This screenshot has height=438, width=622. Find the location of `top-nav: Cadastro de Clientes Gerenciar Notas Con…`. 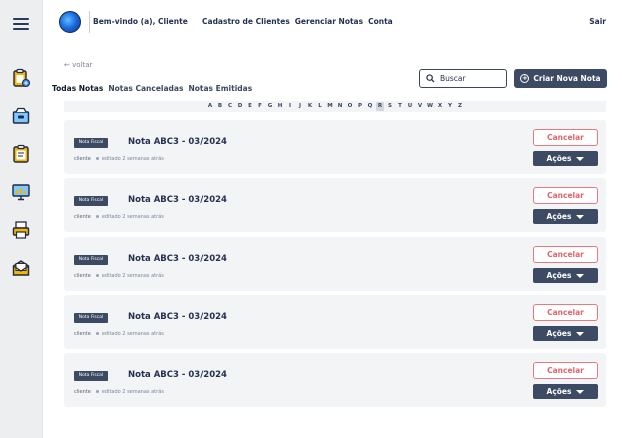

top-nav: Cadastro de Clientes Gerenciar Notas Con… is located at coordinates (297, 21).